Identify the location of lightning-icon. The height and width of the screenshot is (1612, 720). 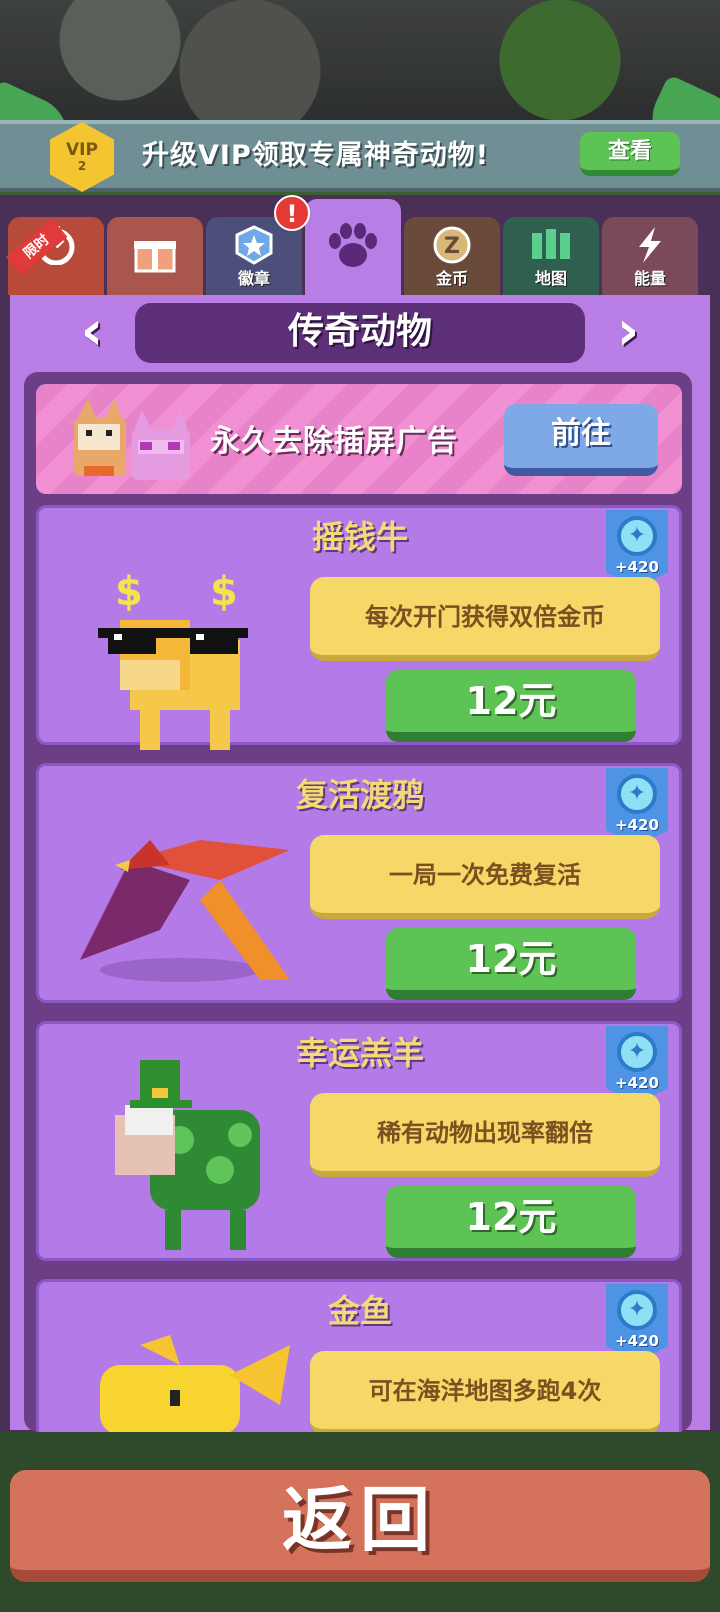
(650, 245).